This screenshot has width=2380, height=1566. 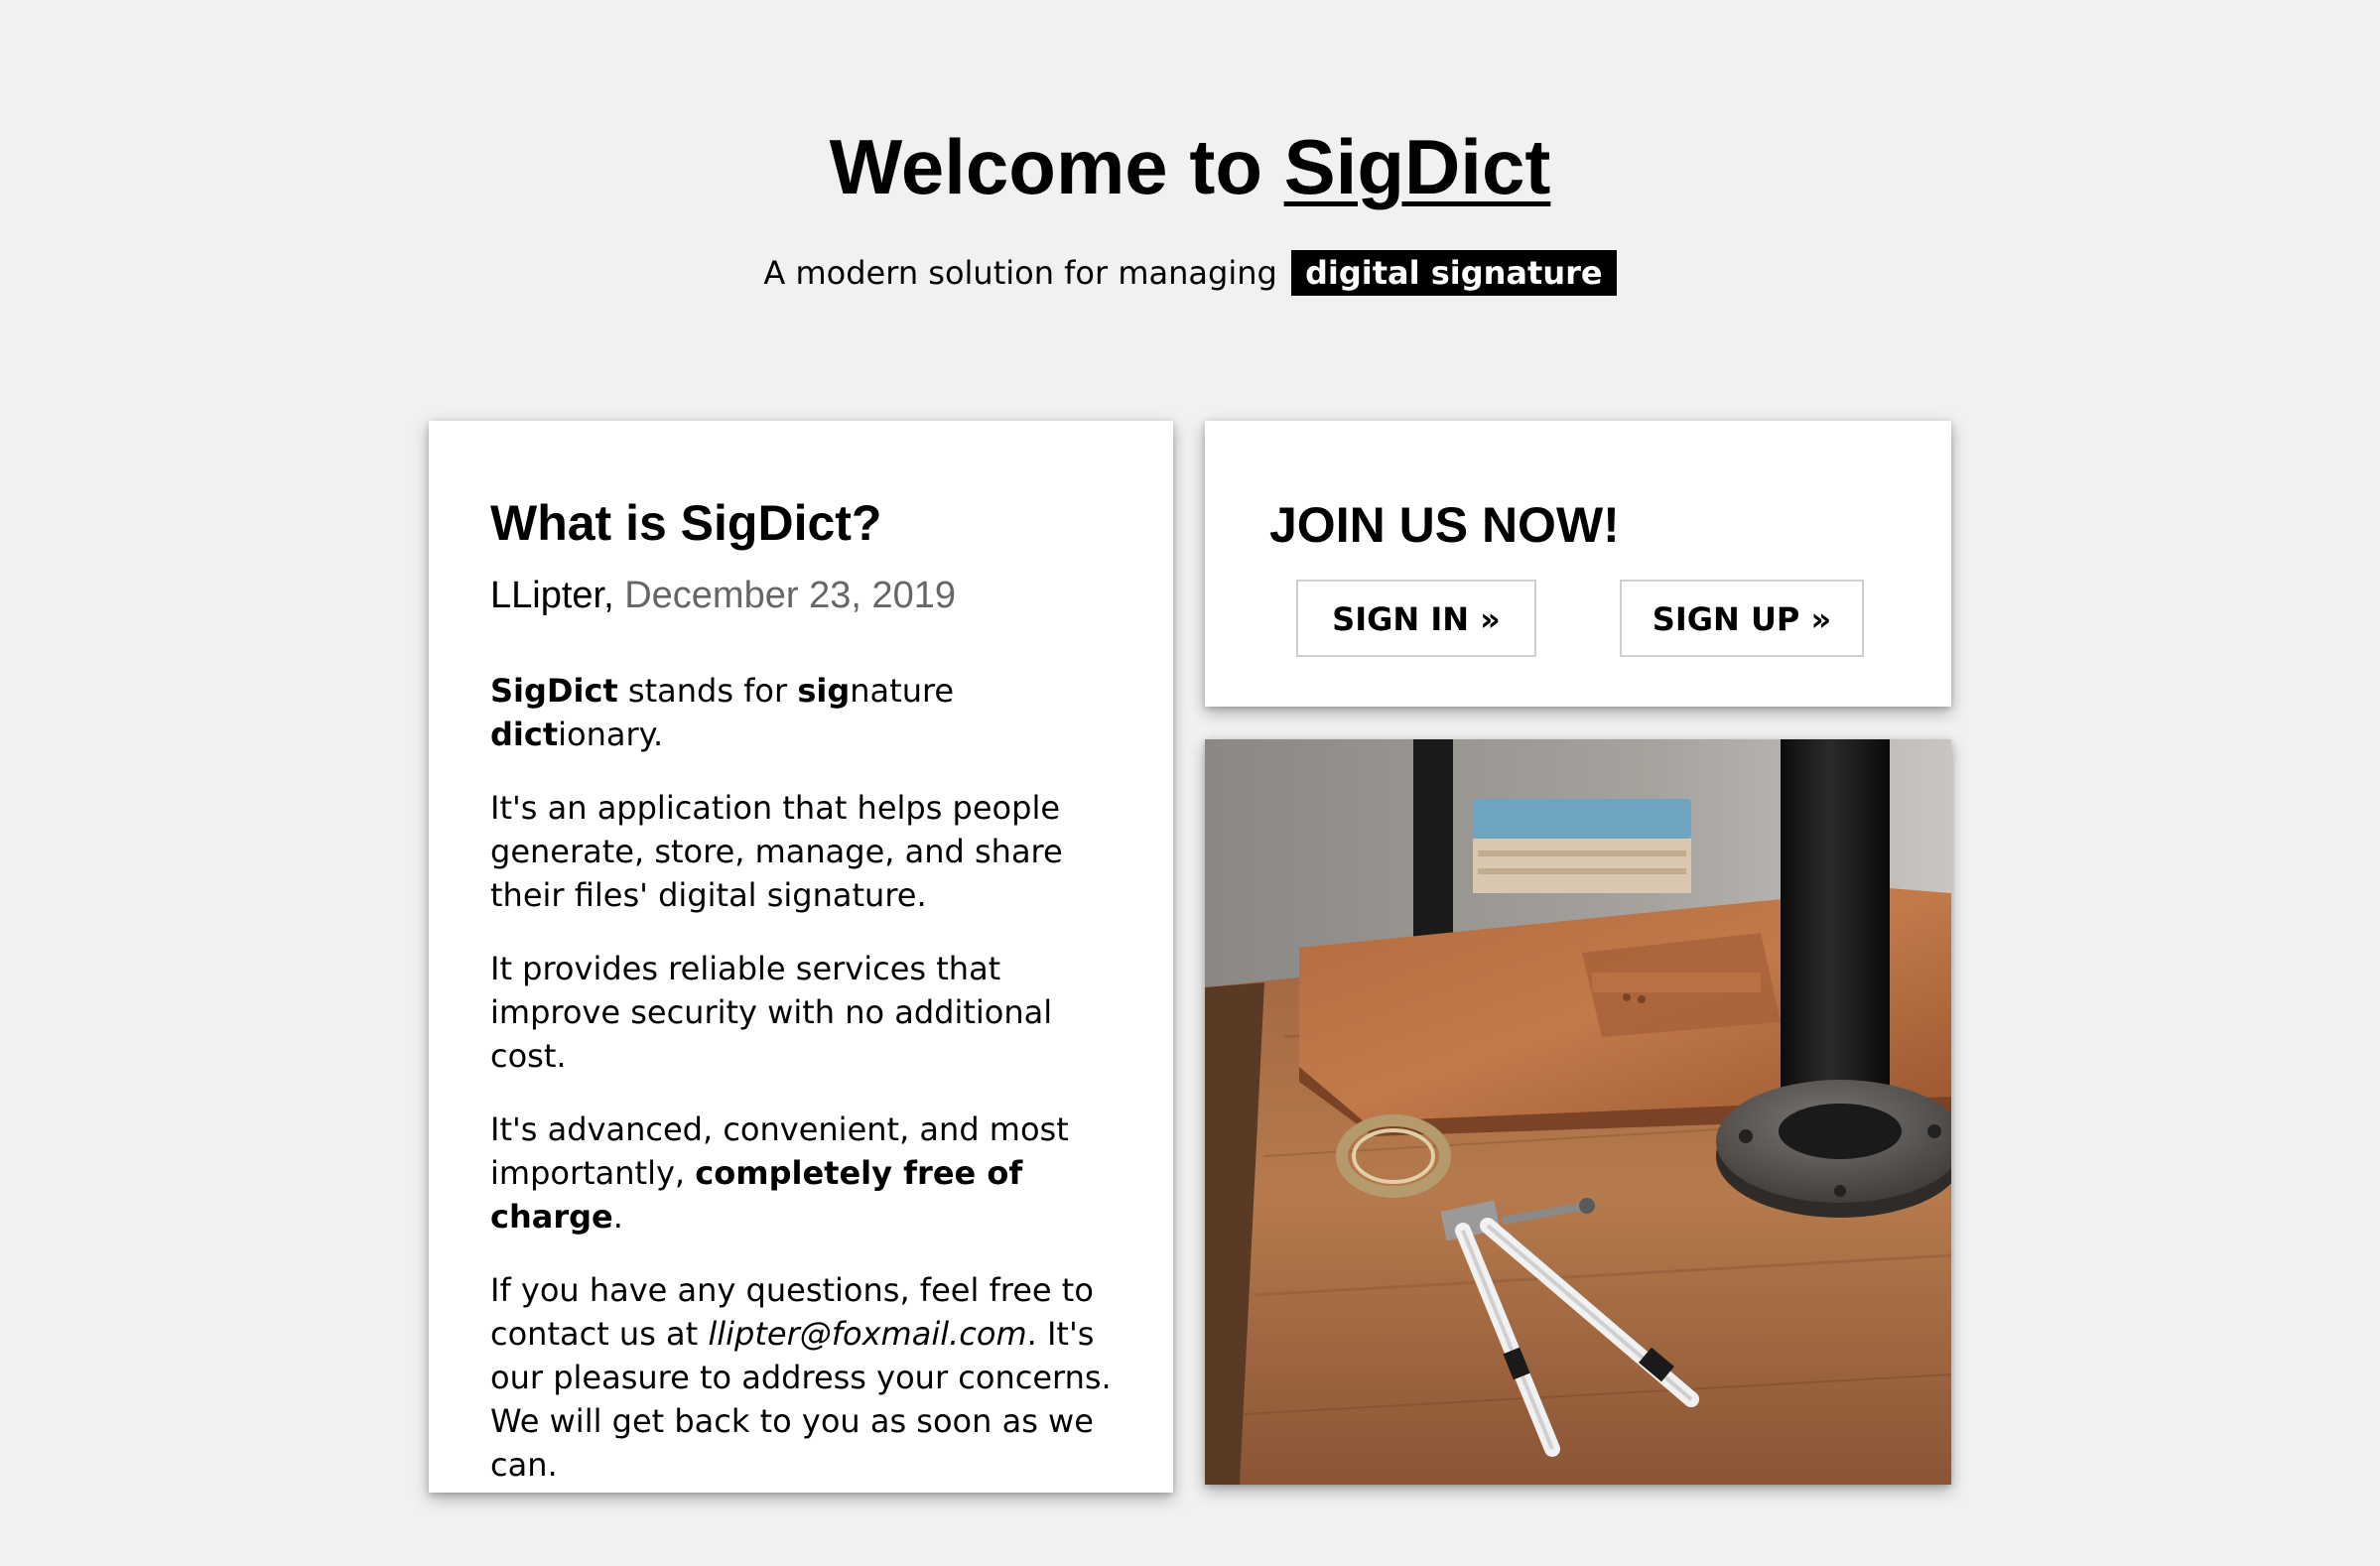 I want to click on bold-sigdict: SigDict, so click(x=554, y=691).